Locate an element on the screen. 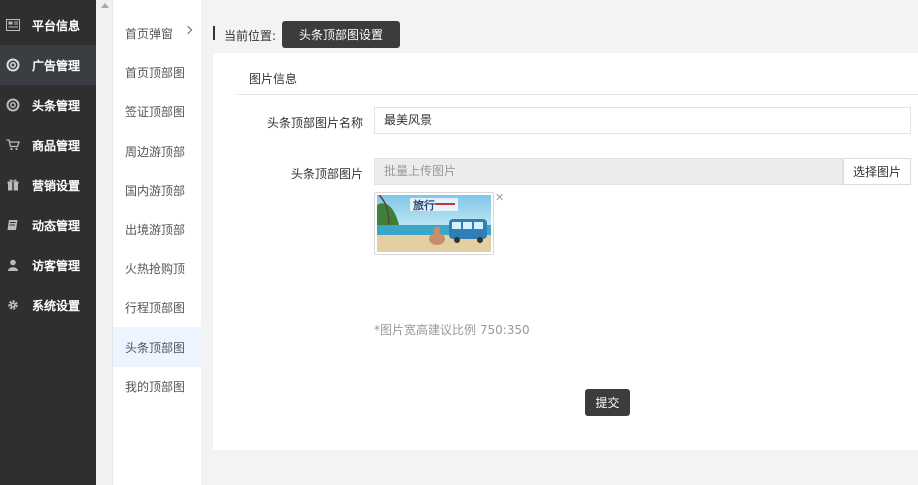 The height and width of the screenshot is (485, 918). sidebar-item-label: 平台信息 is located at coordinates (56, 25).